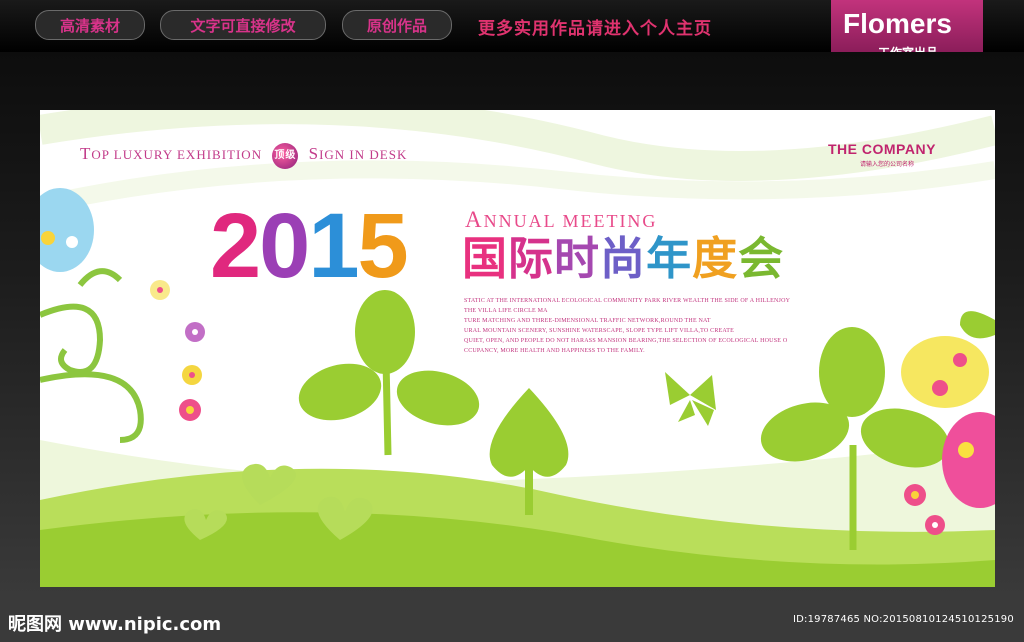 The image size is (1024, 642). I want to click on brand-logo-title: Flomers, so click(897, 23).